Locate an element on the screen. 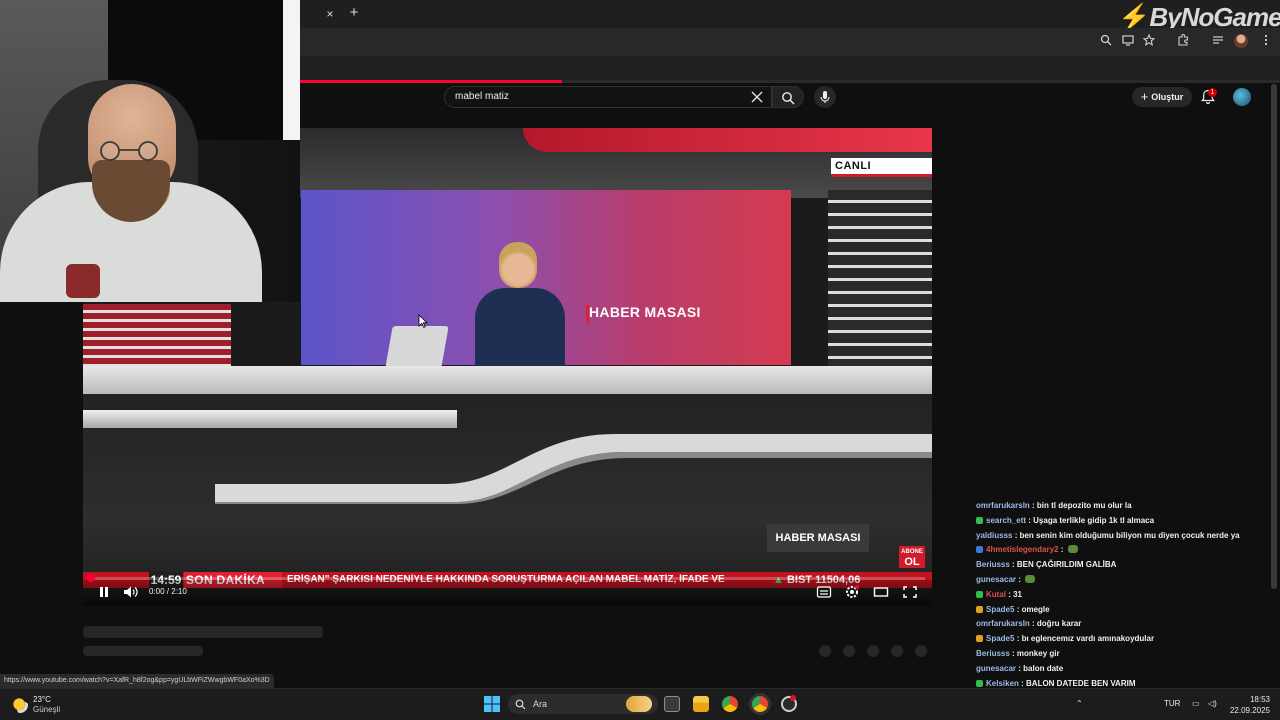 The width and height of the screenshot is (1280, 720). chat-username: search_ett is located at coordinates (1006, 520).